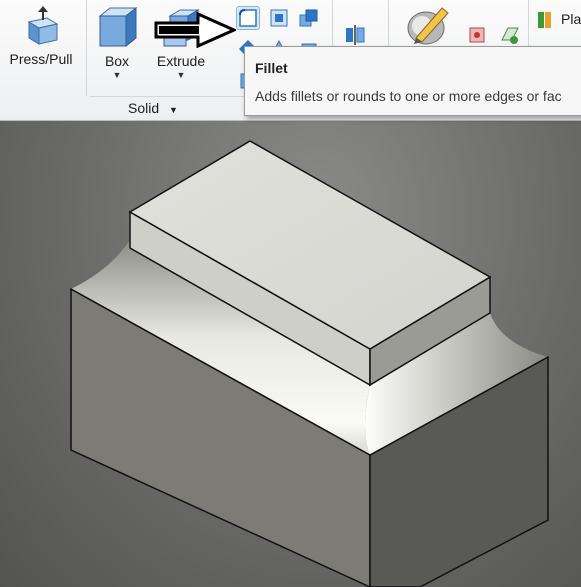  Describe the element at coordinates (86, 48) in the screenshot. I see `ribbon-separator` at that location.